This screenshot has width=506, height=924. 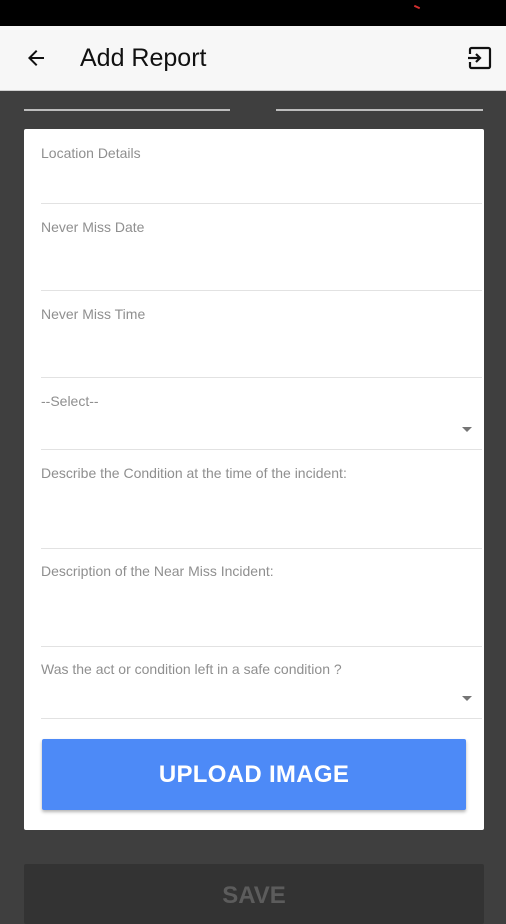 I want to click on logout-button, so click(x=480, y=58).